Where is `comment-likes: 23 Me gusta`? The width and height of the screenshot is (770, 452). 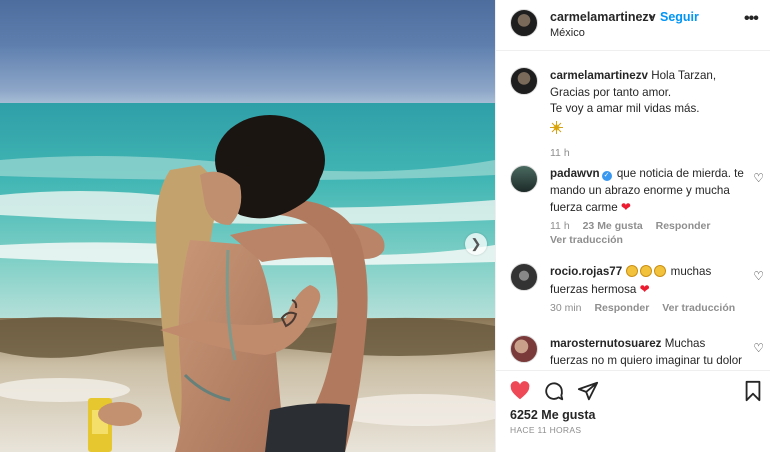 comment-likes: 23 Me gusta is located at coordinates (613, 226).